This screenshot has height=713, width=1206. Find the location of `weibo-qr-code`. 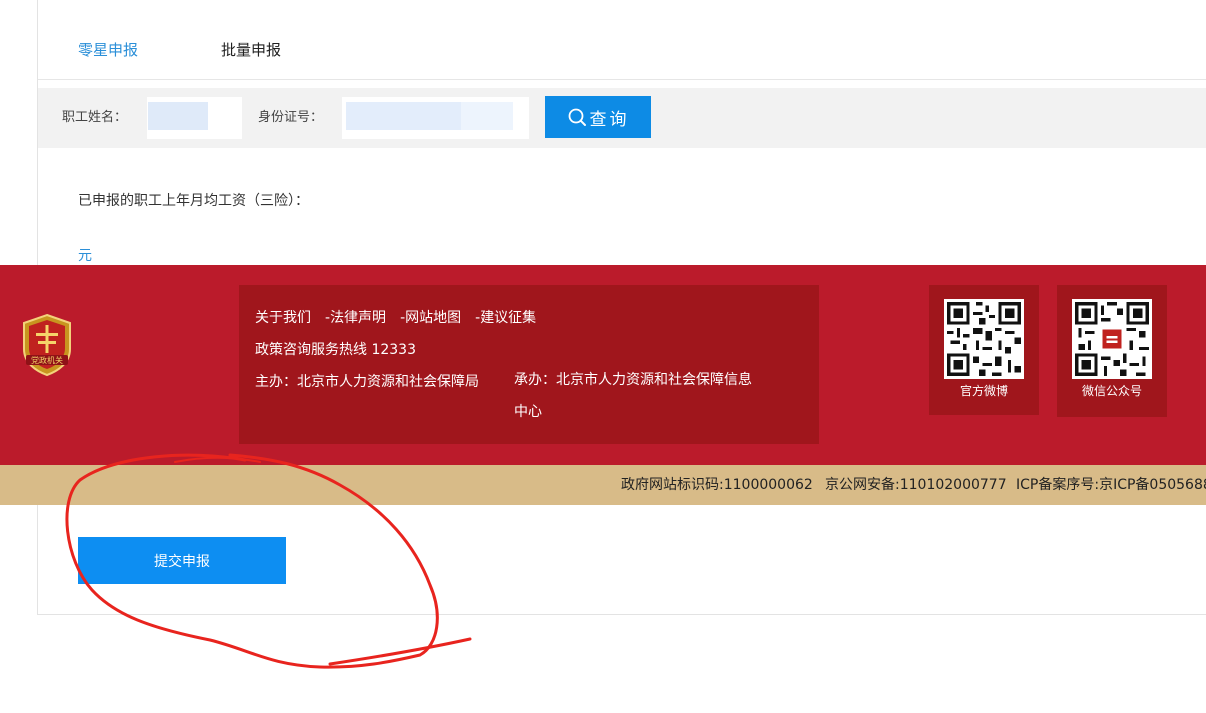

weibo-qr-code is located at coordinates (984, 339).